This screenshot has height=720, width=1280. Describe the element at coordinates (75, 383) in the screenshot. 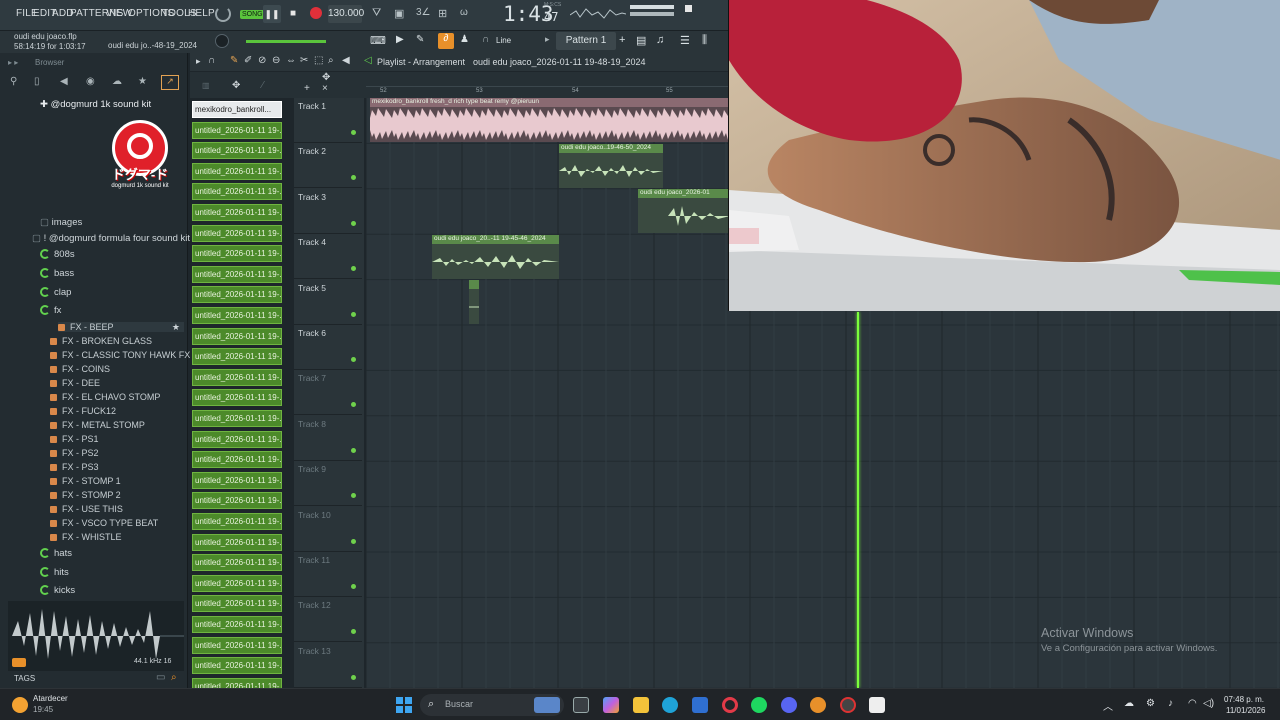

I see `fx-item: FX - DEE` at that location.